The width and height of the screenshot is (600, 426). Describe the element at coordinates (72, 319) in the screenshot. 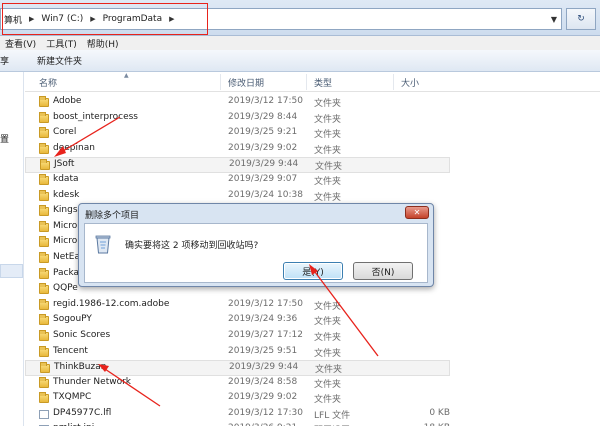

I see `file-name: SogouPY` at that location.